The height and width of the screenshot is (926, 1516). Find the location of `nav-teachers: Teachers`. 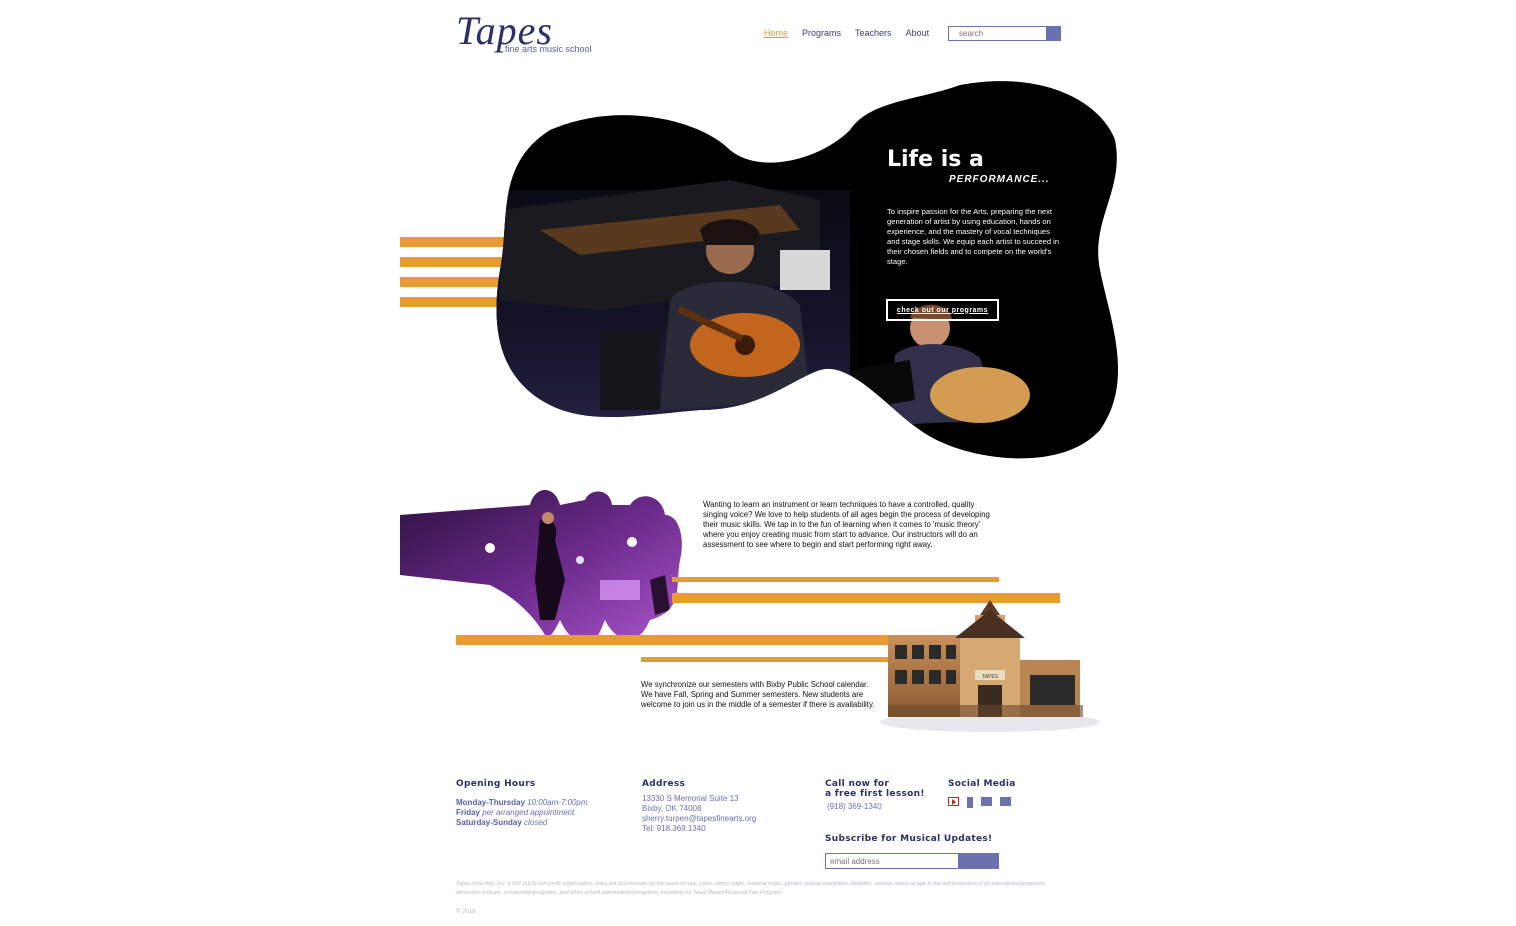

nav-teachers: Teachers is located at coordinates (873, 33).